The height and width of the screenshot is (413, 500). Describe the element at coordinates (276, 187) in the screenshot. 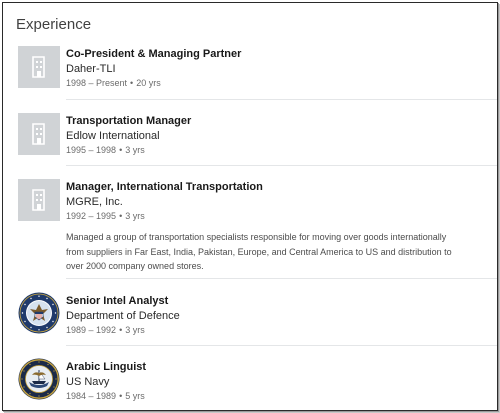

I see `job-title: Manager, International Transportation` at that location.